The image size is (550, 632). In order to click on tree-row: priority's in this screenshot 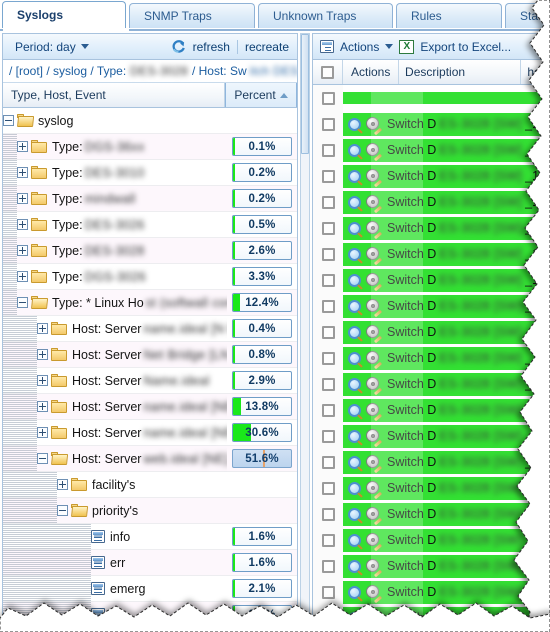, I will do `click(150, 510)`.